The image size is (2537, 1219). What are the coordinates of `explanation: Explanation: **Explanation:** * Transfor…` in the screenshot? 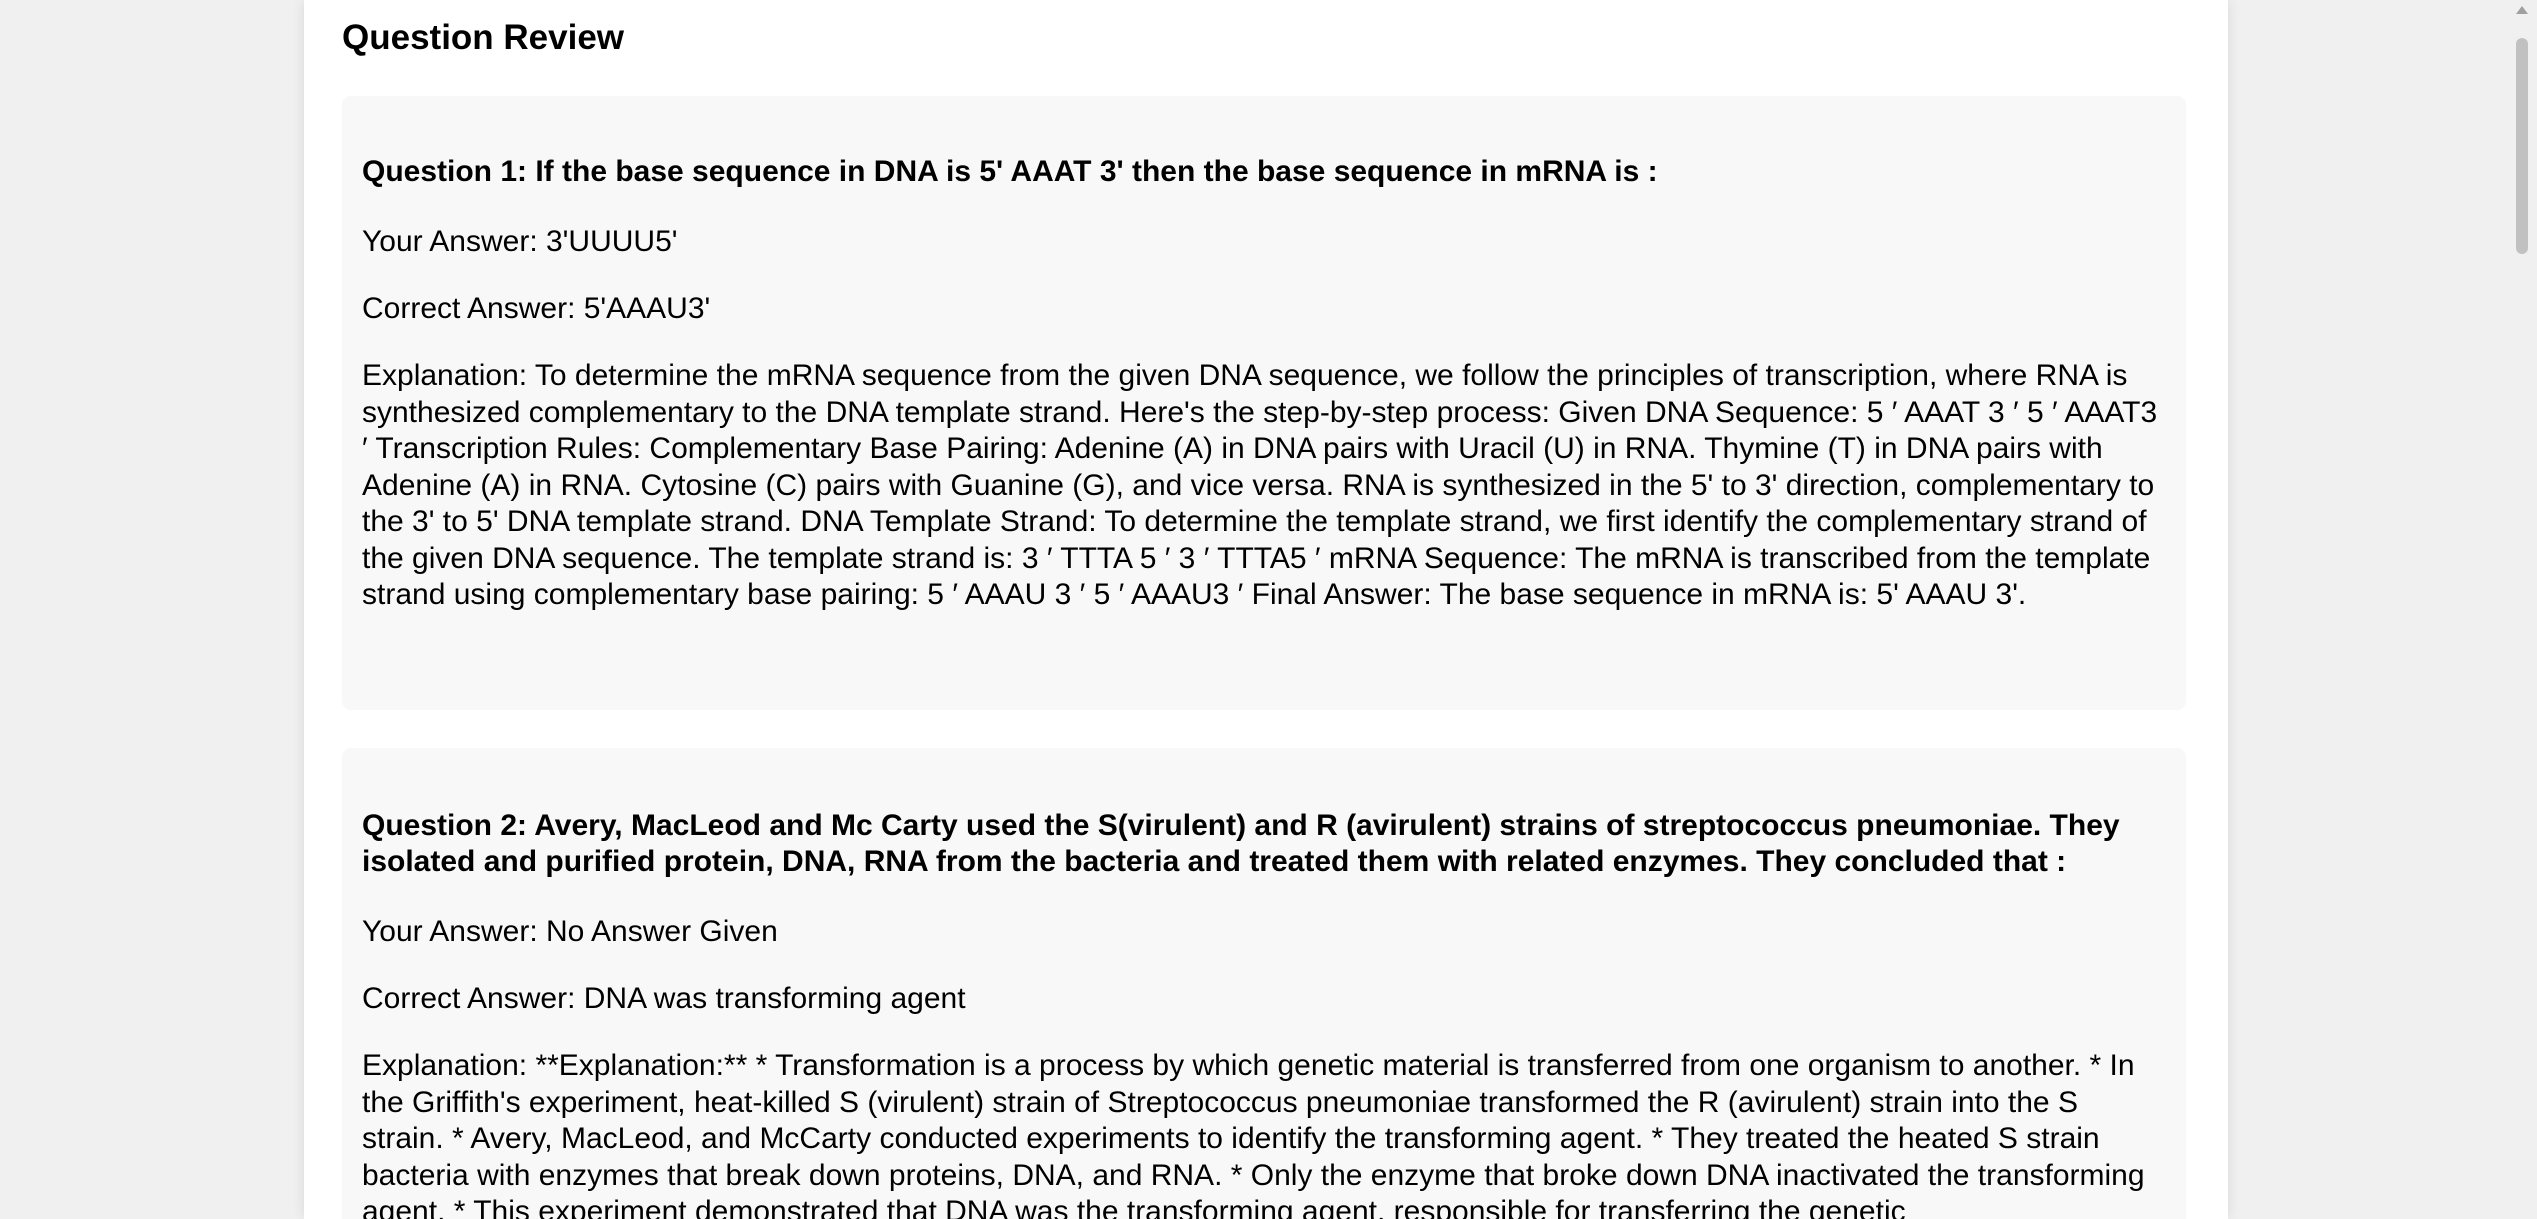 It's located at (1253, 1134).